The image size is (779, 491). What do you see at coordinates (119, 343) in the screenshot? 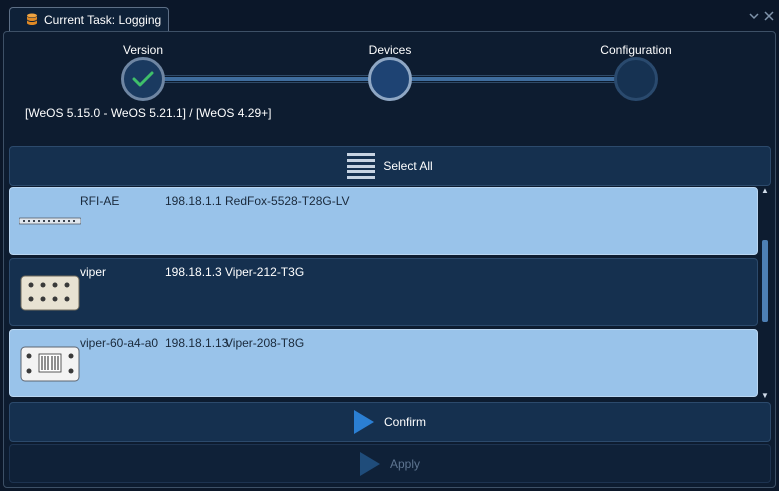
I see `device-name: viper-60-a4-a0` at bounding box center [119, 343].